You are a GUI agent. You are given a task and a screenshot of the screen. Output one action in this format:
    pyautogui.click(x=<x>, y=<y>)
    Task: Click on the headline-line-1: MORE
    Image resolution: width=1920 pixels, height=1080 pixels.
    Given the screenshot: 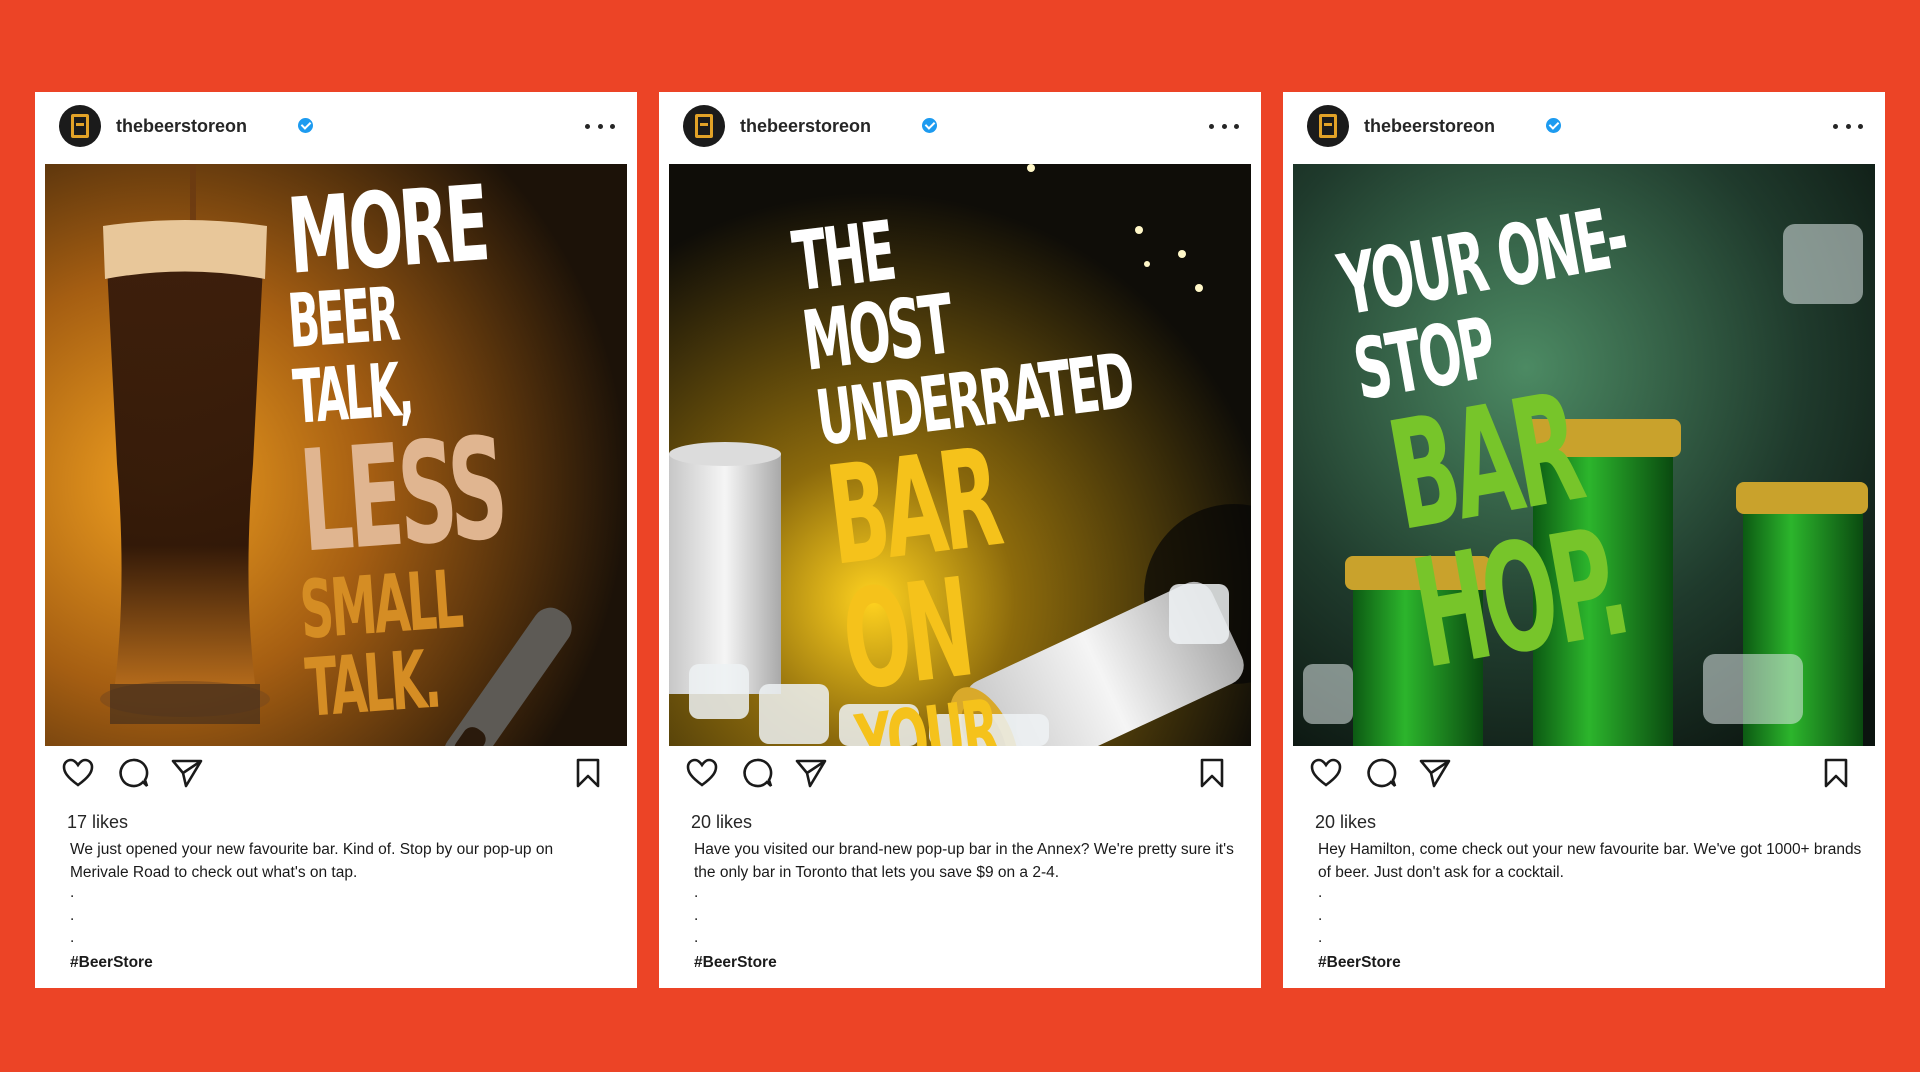 What is the action you would take?
    pyautogui.click(x=387, y=231)
    